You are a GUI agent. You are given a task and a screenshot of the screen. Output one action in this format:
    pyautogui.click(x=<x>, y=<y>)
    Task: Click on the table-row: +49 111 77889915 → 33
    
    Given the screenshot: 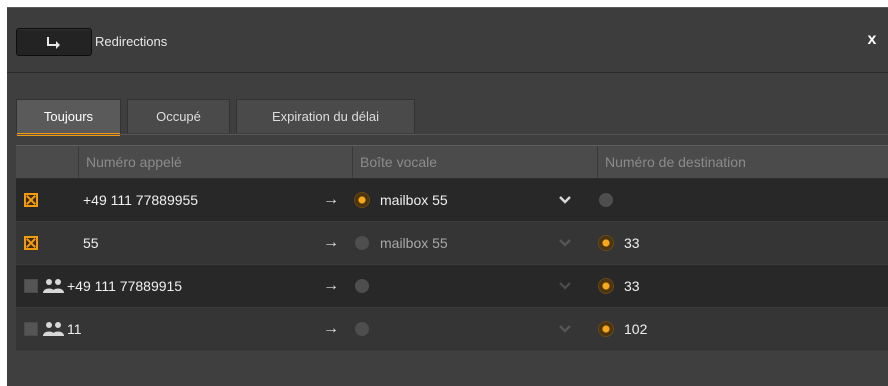 What is the action you would take?
    pyautogui.click(x=452, y=286)
    